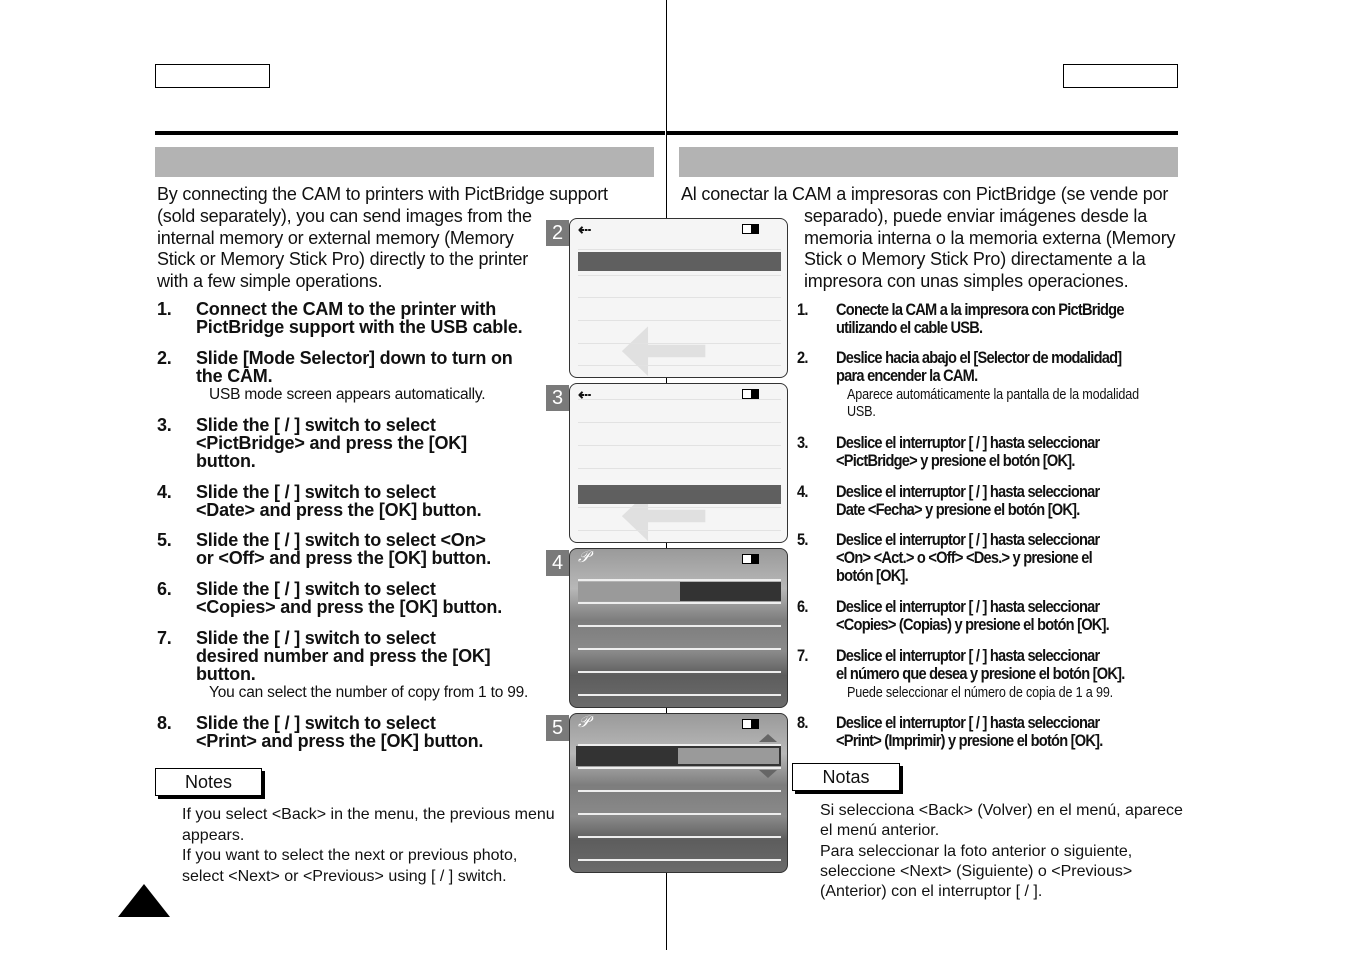  Describe the element at coordinates (872, 575) in the screenshot. I see `step-text: botón [OK].` at that location.